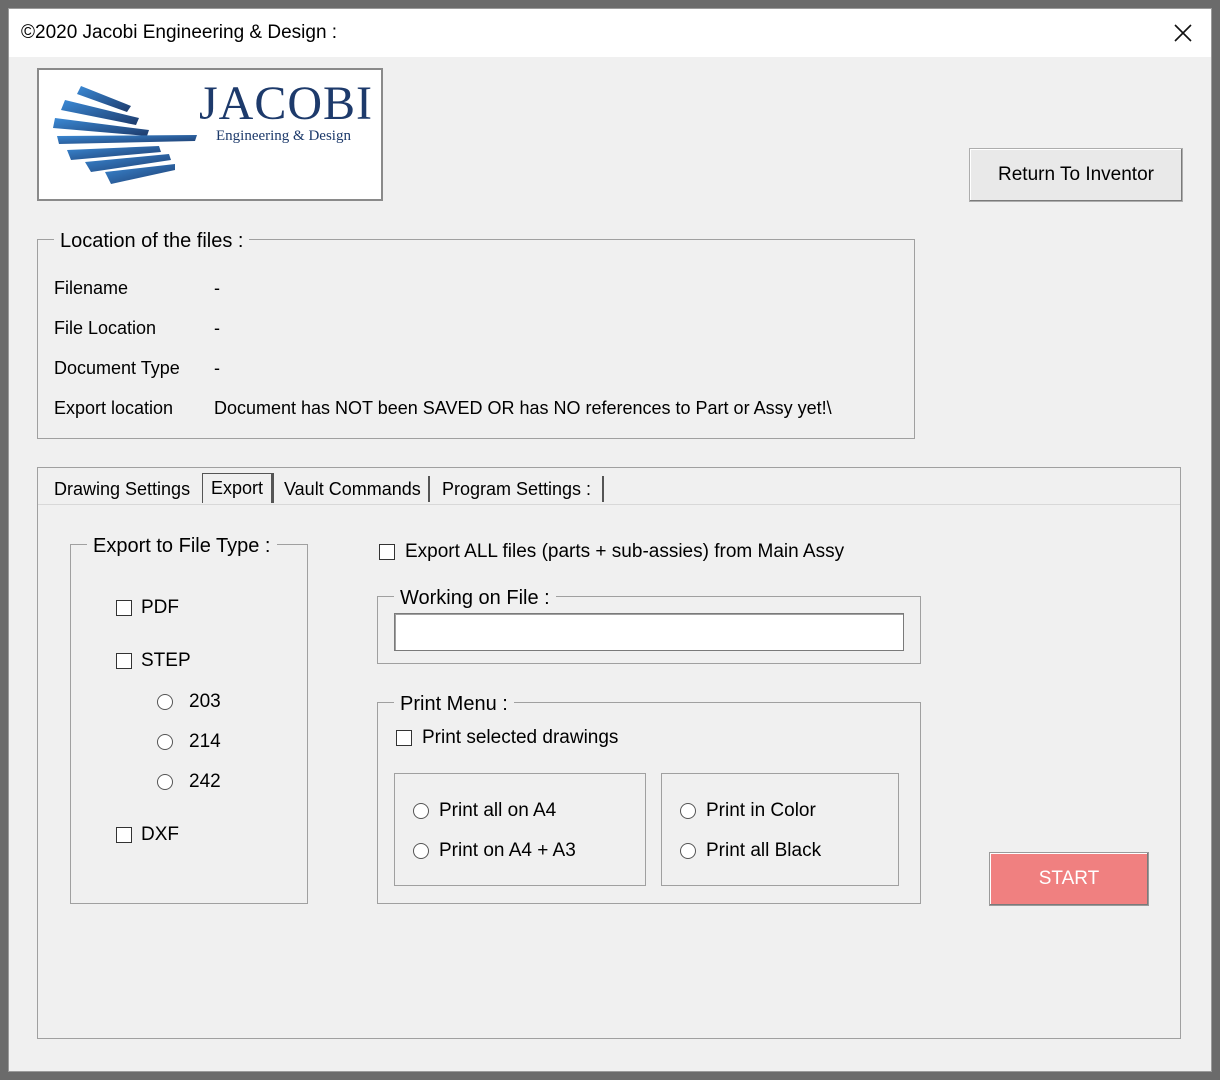  I want to click on step-checkbox, so click(124, 661).